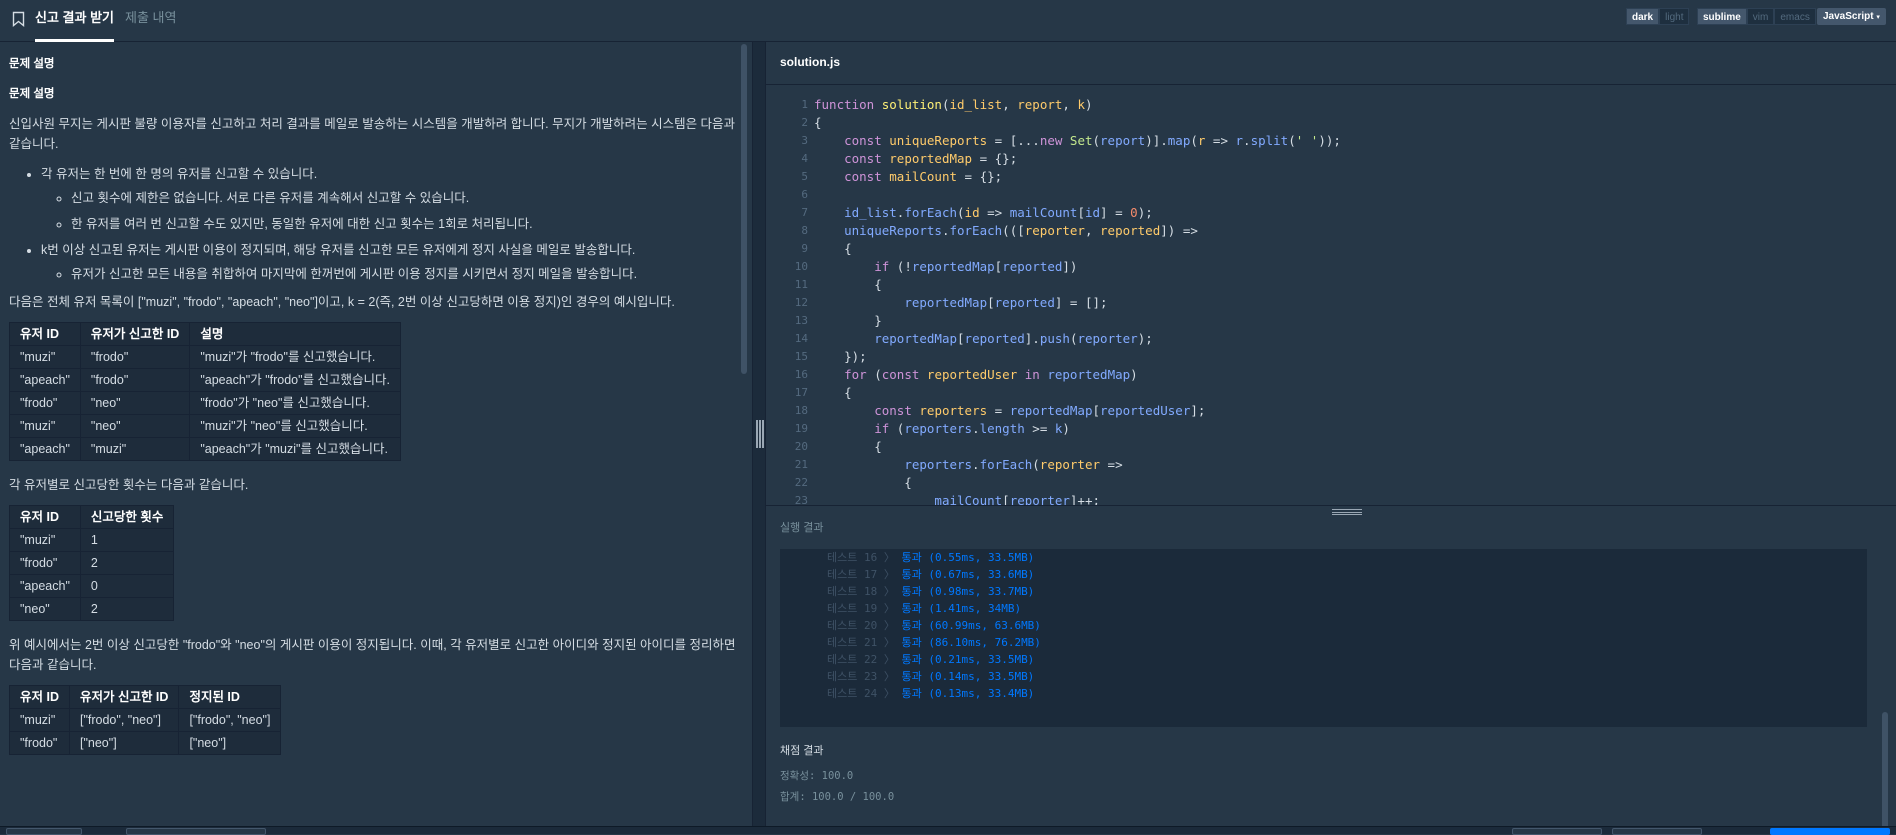 This screenshot has height=835, width=1896. What do you see at coordinates (801, 374) in the screenshot?
I see `line-number: 16` at bounding box center [801, 374].